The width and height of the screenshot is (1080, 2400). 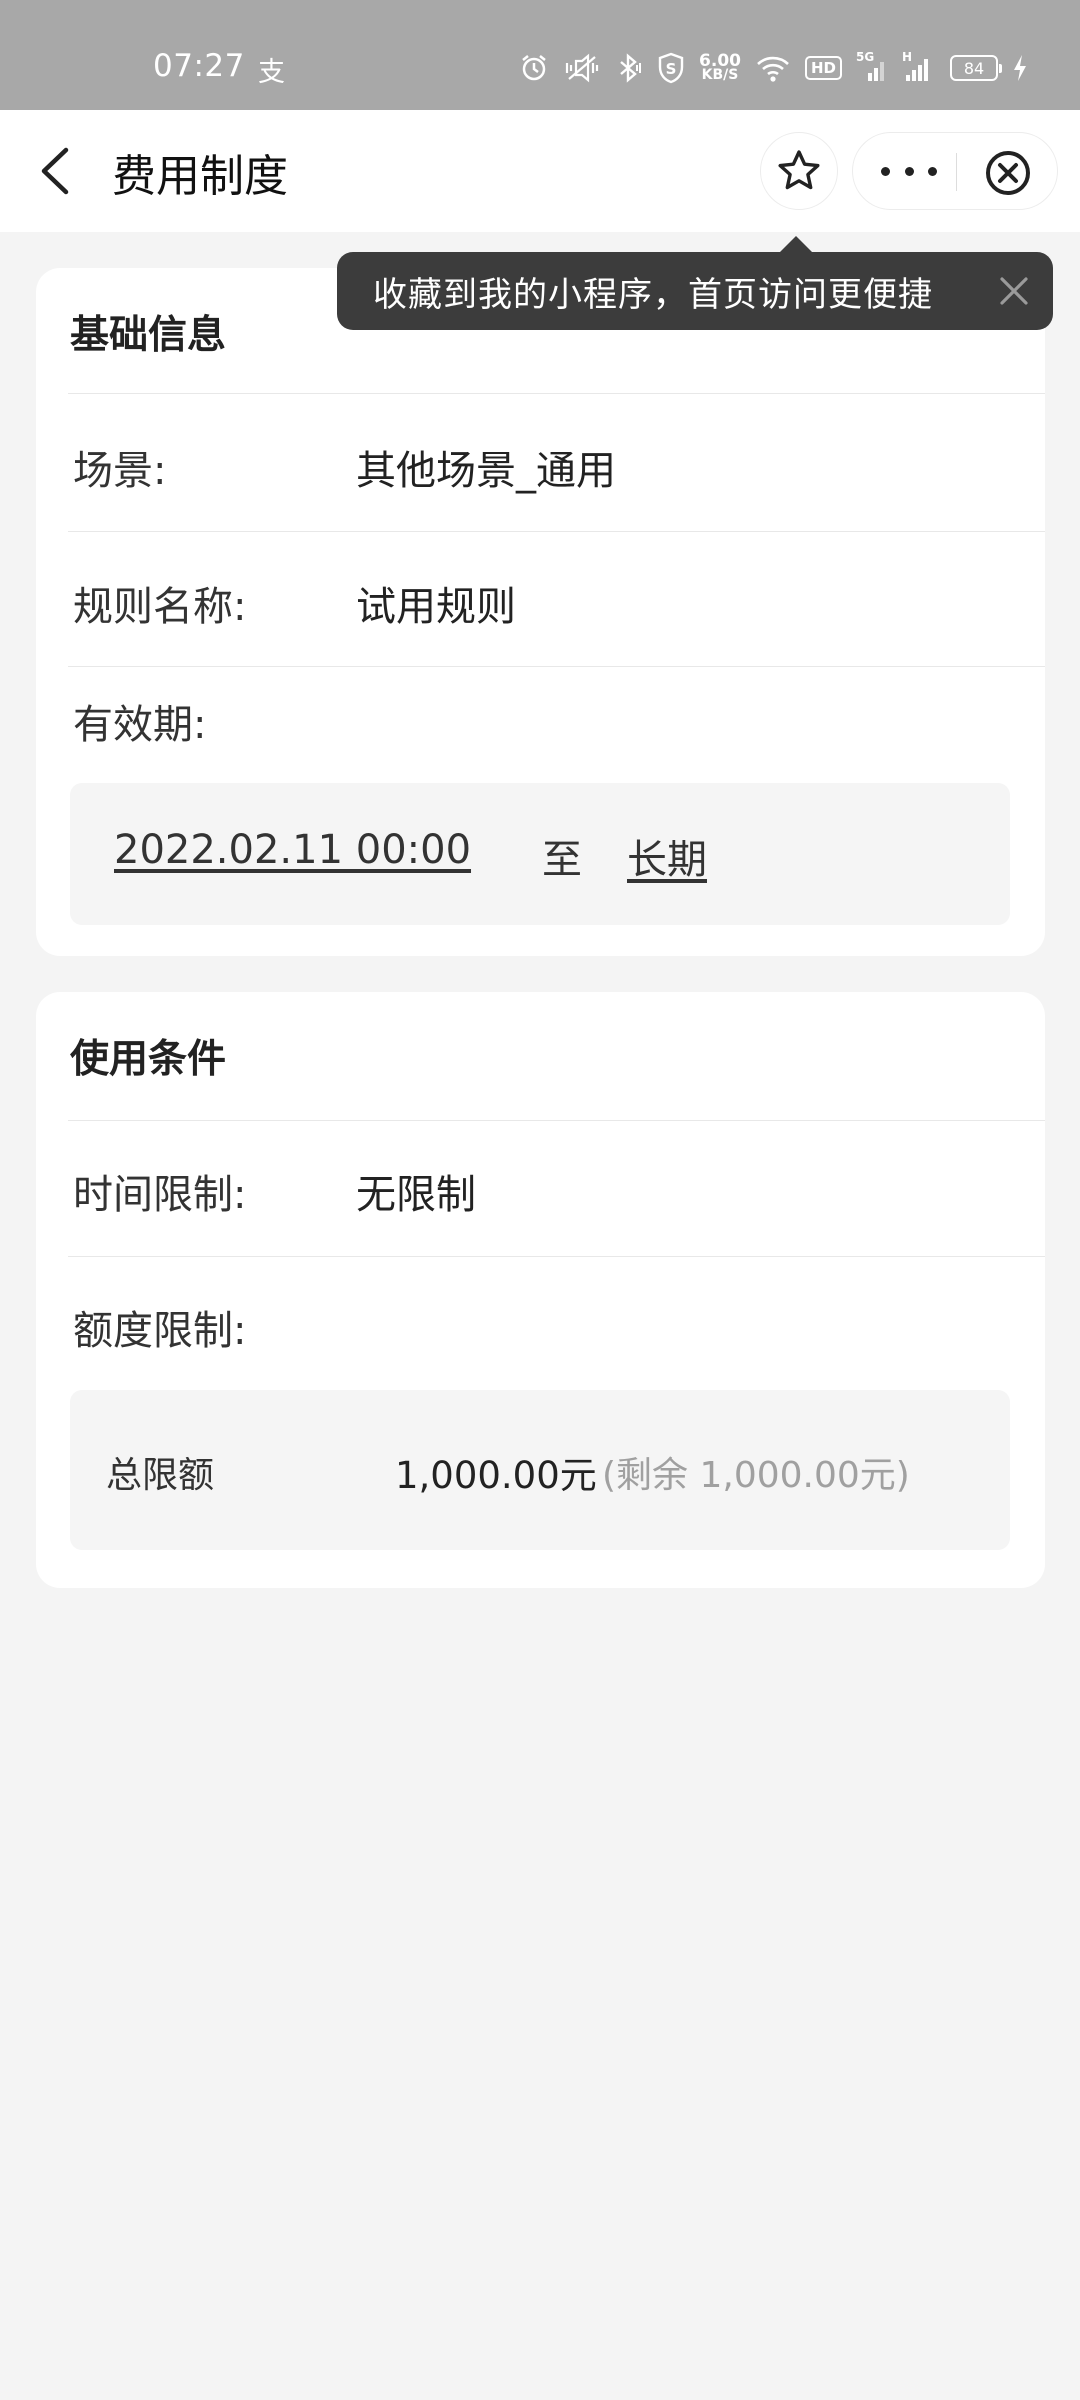 I want to click on net-speed-unit: KB/S, so click(x=720, y=75).